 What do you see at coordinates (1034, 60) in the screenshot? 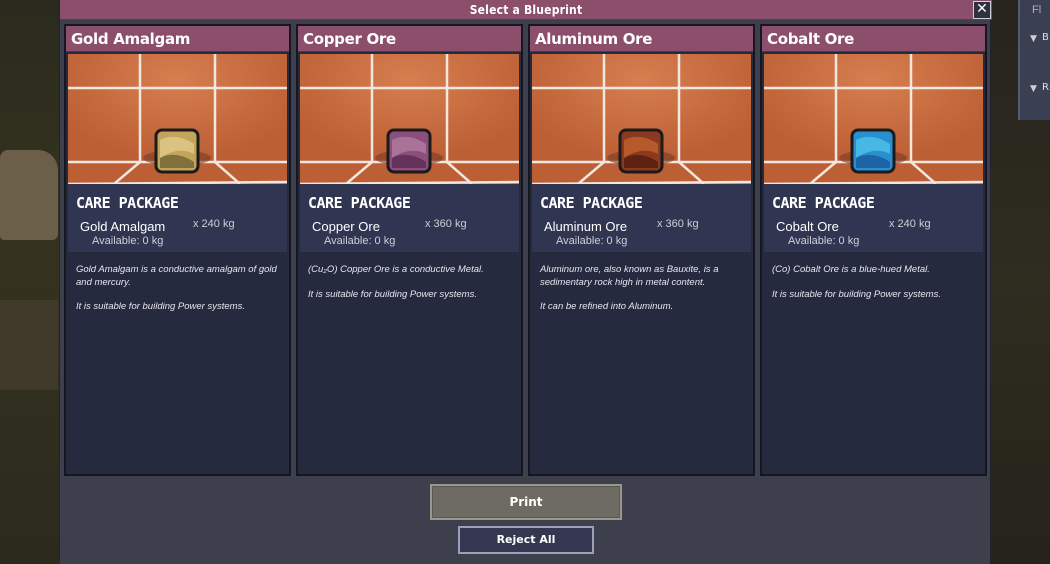
I see `side-panel` at bounding box center [1034, 60].